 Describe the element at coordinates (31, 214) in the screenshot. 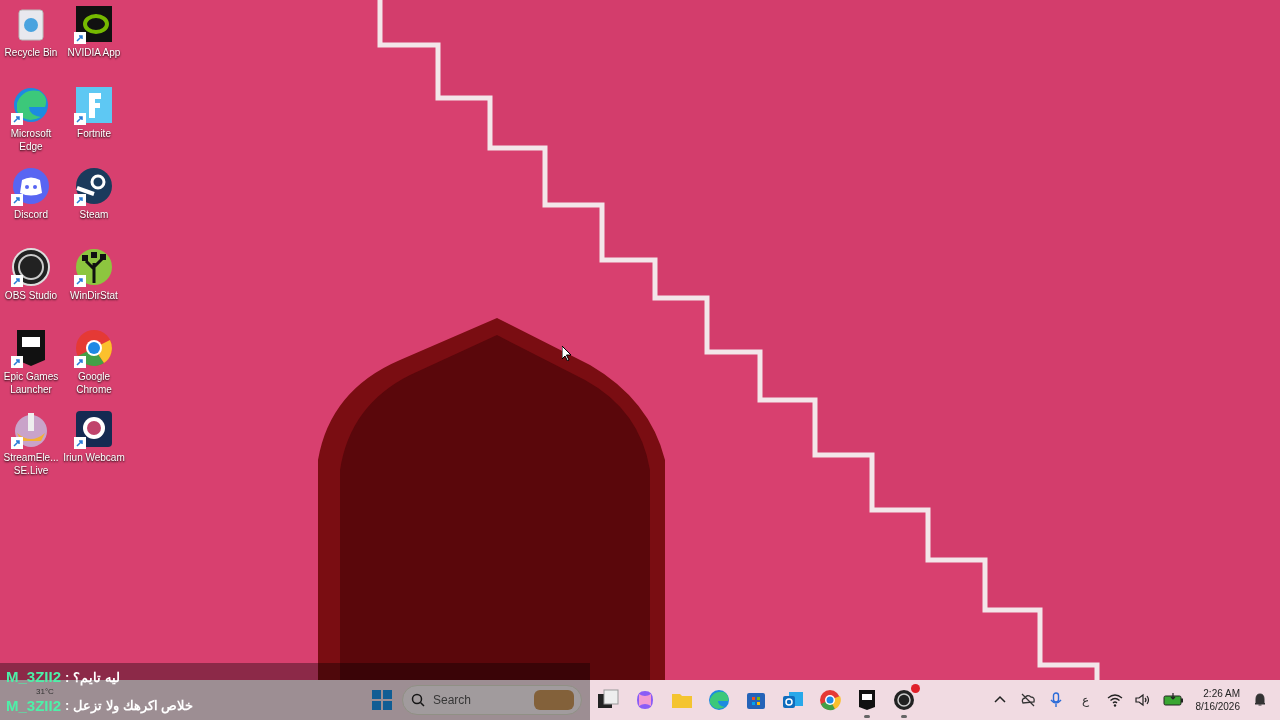

I see `icon-label: Discord` at that location.